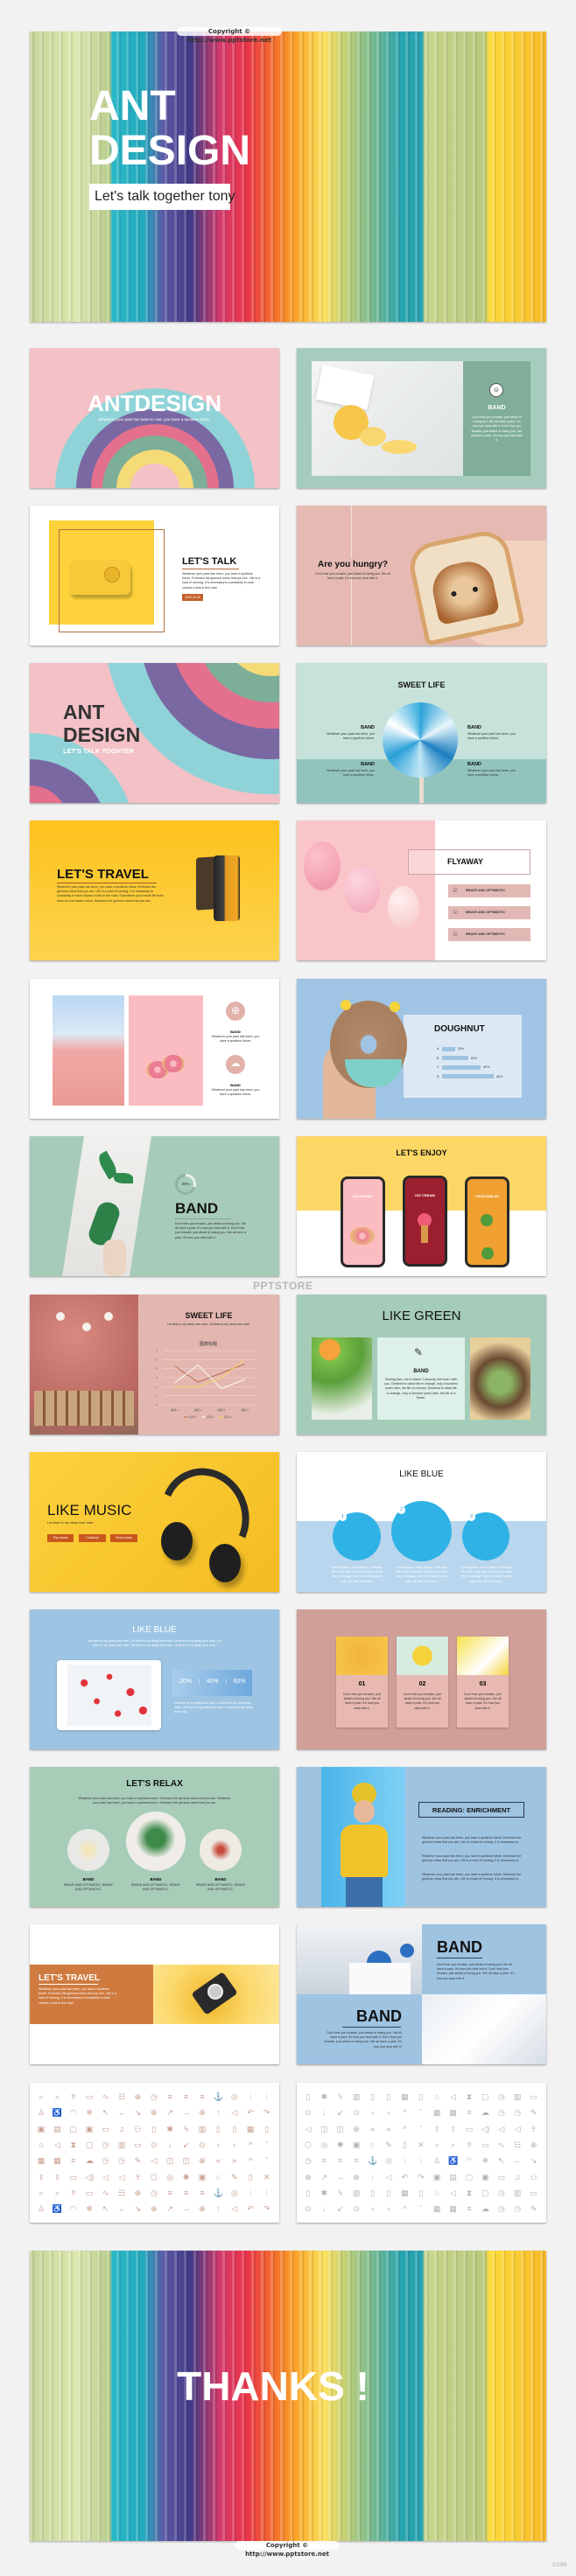  What do you see at coordinates (218, 2097) in the screenshot?
I see `icon-glyph: ⚓` at bounding box center [218, 2097].